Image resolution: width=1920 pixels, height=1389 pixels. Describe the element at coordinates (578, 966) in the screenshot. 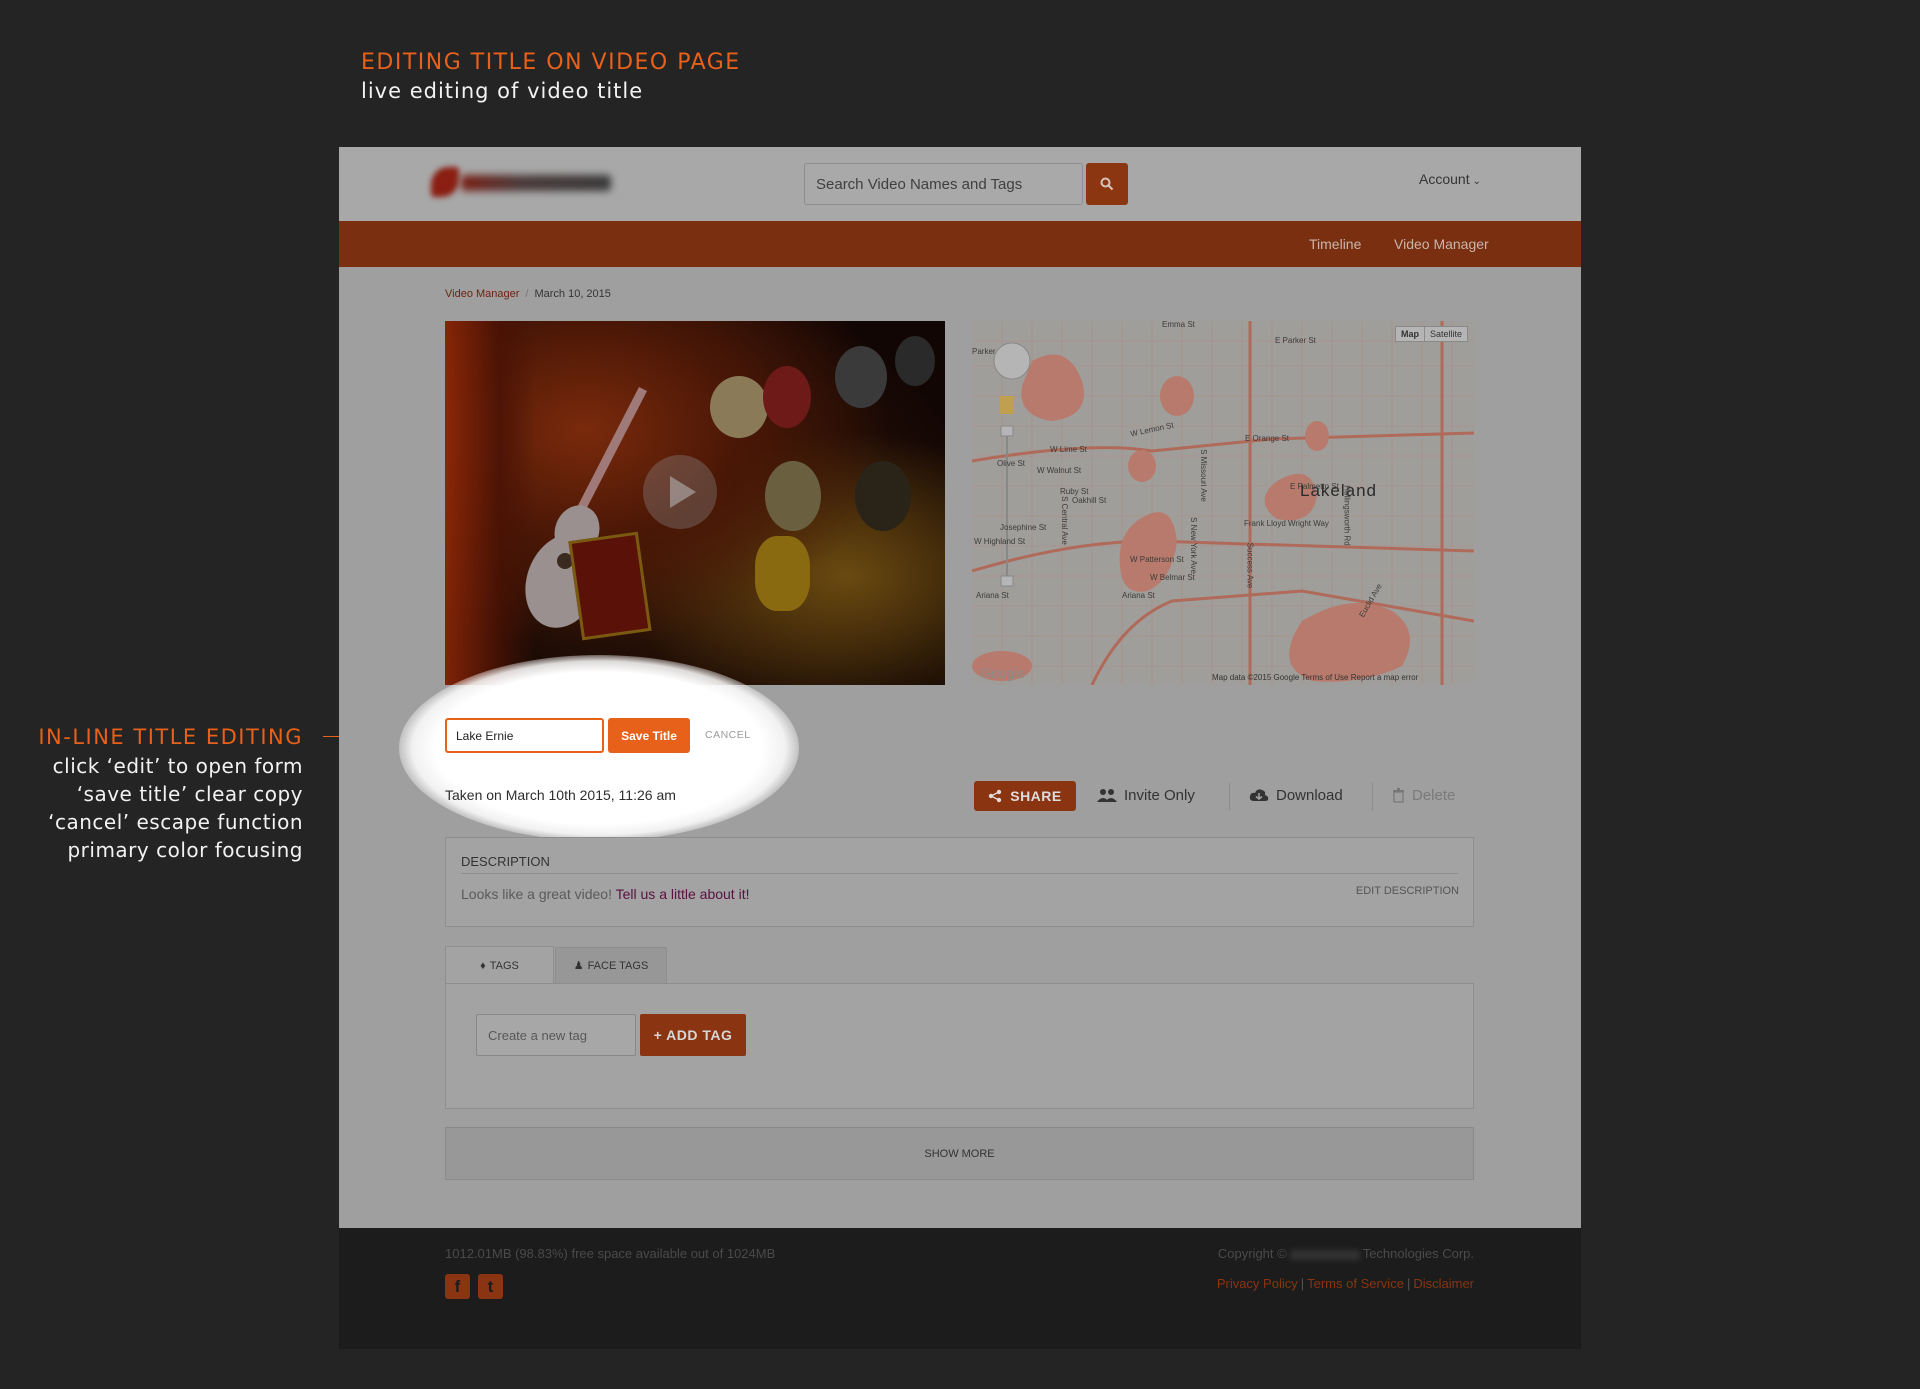

I see `user-icon: ♟` at that location.